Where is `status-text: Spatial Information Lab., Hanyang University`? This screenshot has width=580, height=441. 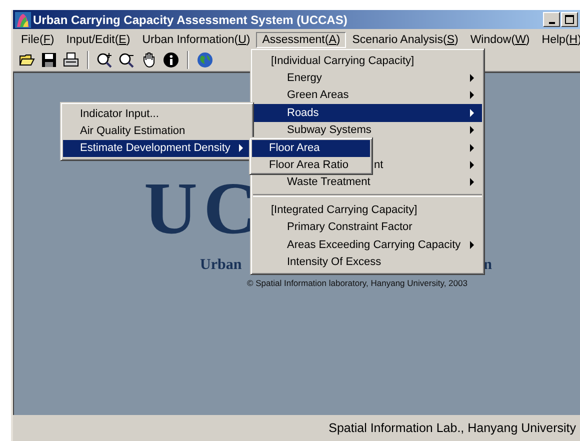 status-text: Spatial Information Lab., Hanyang University is located at coordinates (452, 428).